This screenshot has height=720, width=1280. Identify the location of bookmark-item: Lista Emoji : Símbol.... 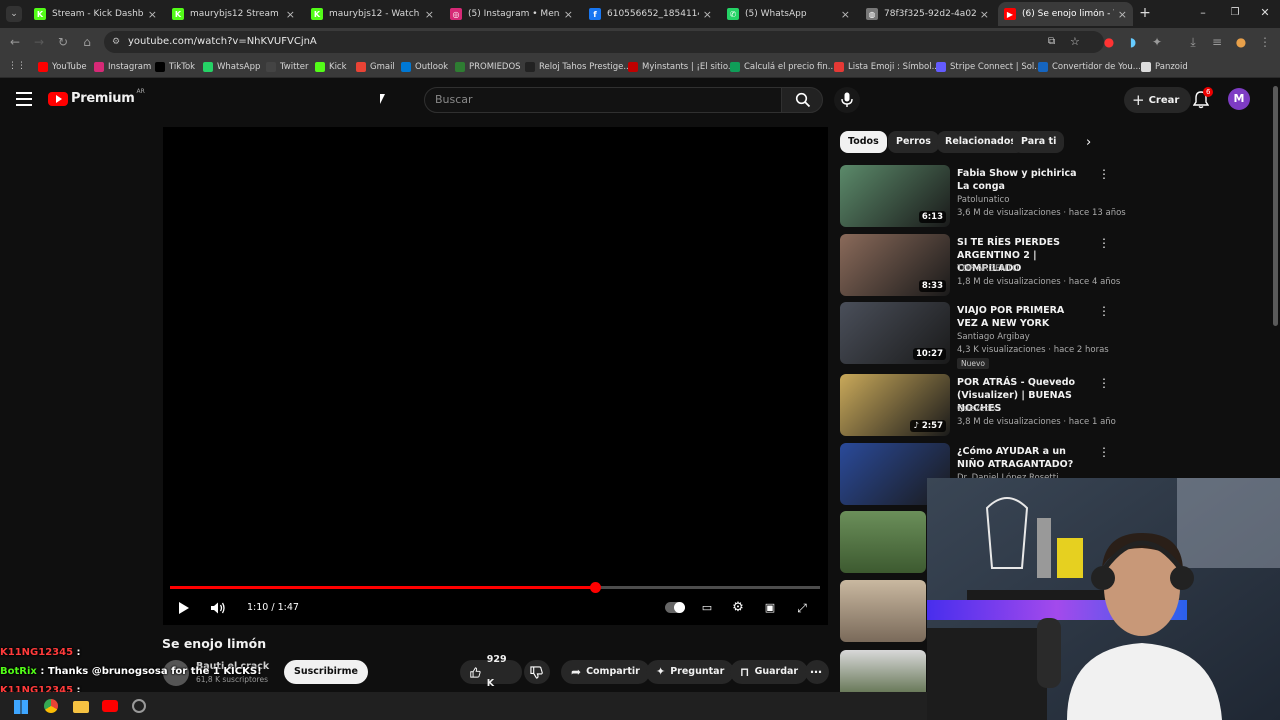
(887, 67).